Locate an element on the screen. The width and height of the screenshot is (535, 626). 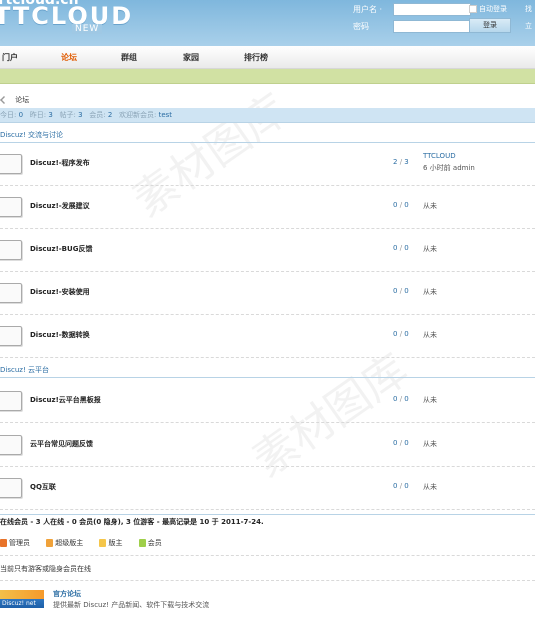
stat-posts-value: 3 is located at coordinates (80, 115).